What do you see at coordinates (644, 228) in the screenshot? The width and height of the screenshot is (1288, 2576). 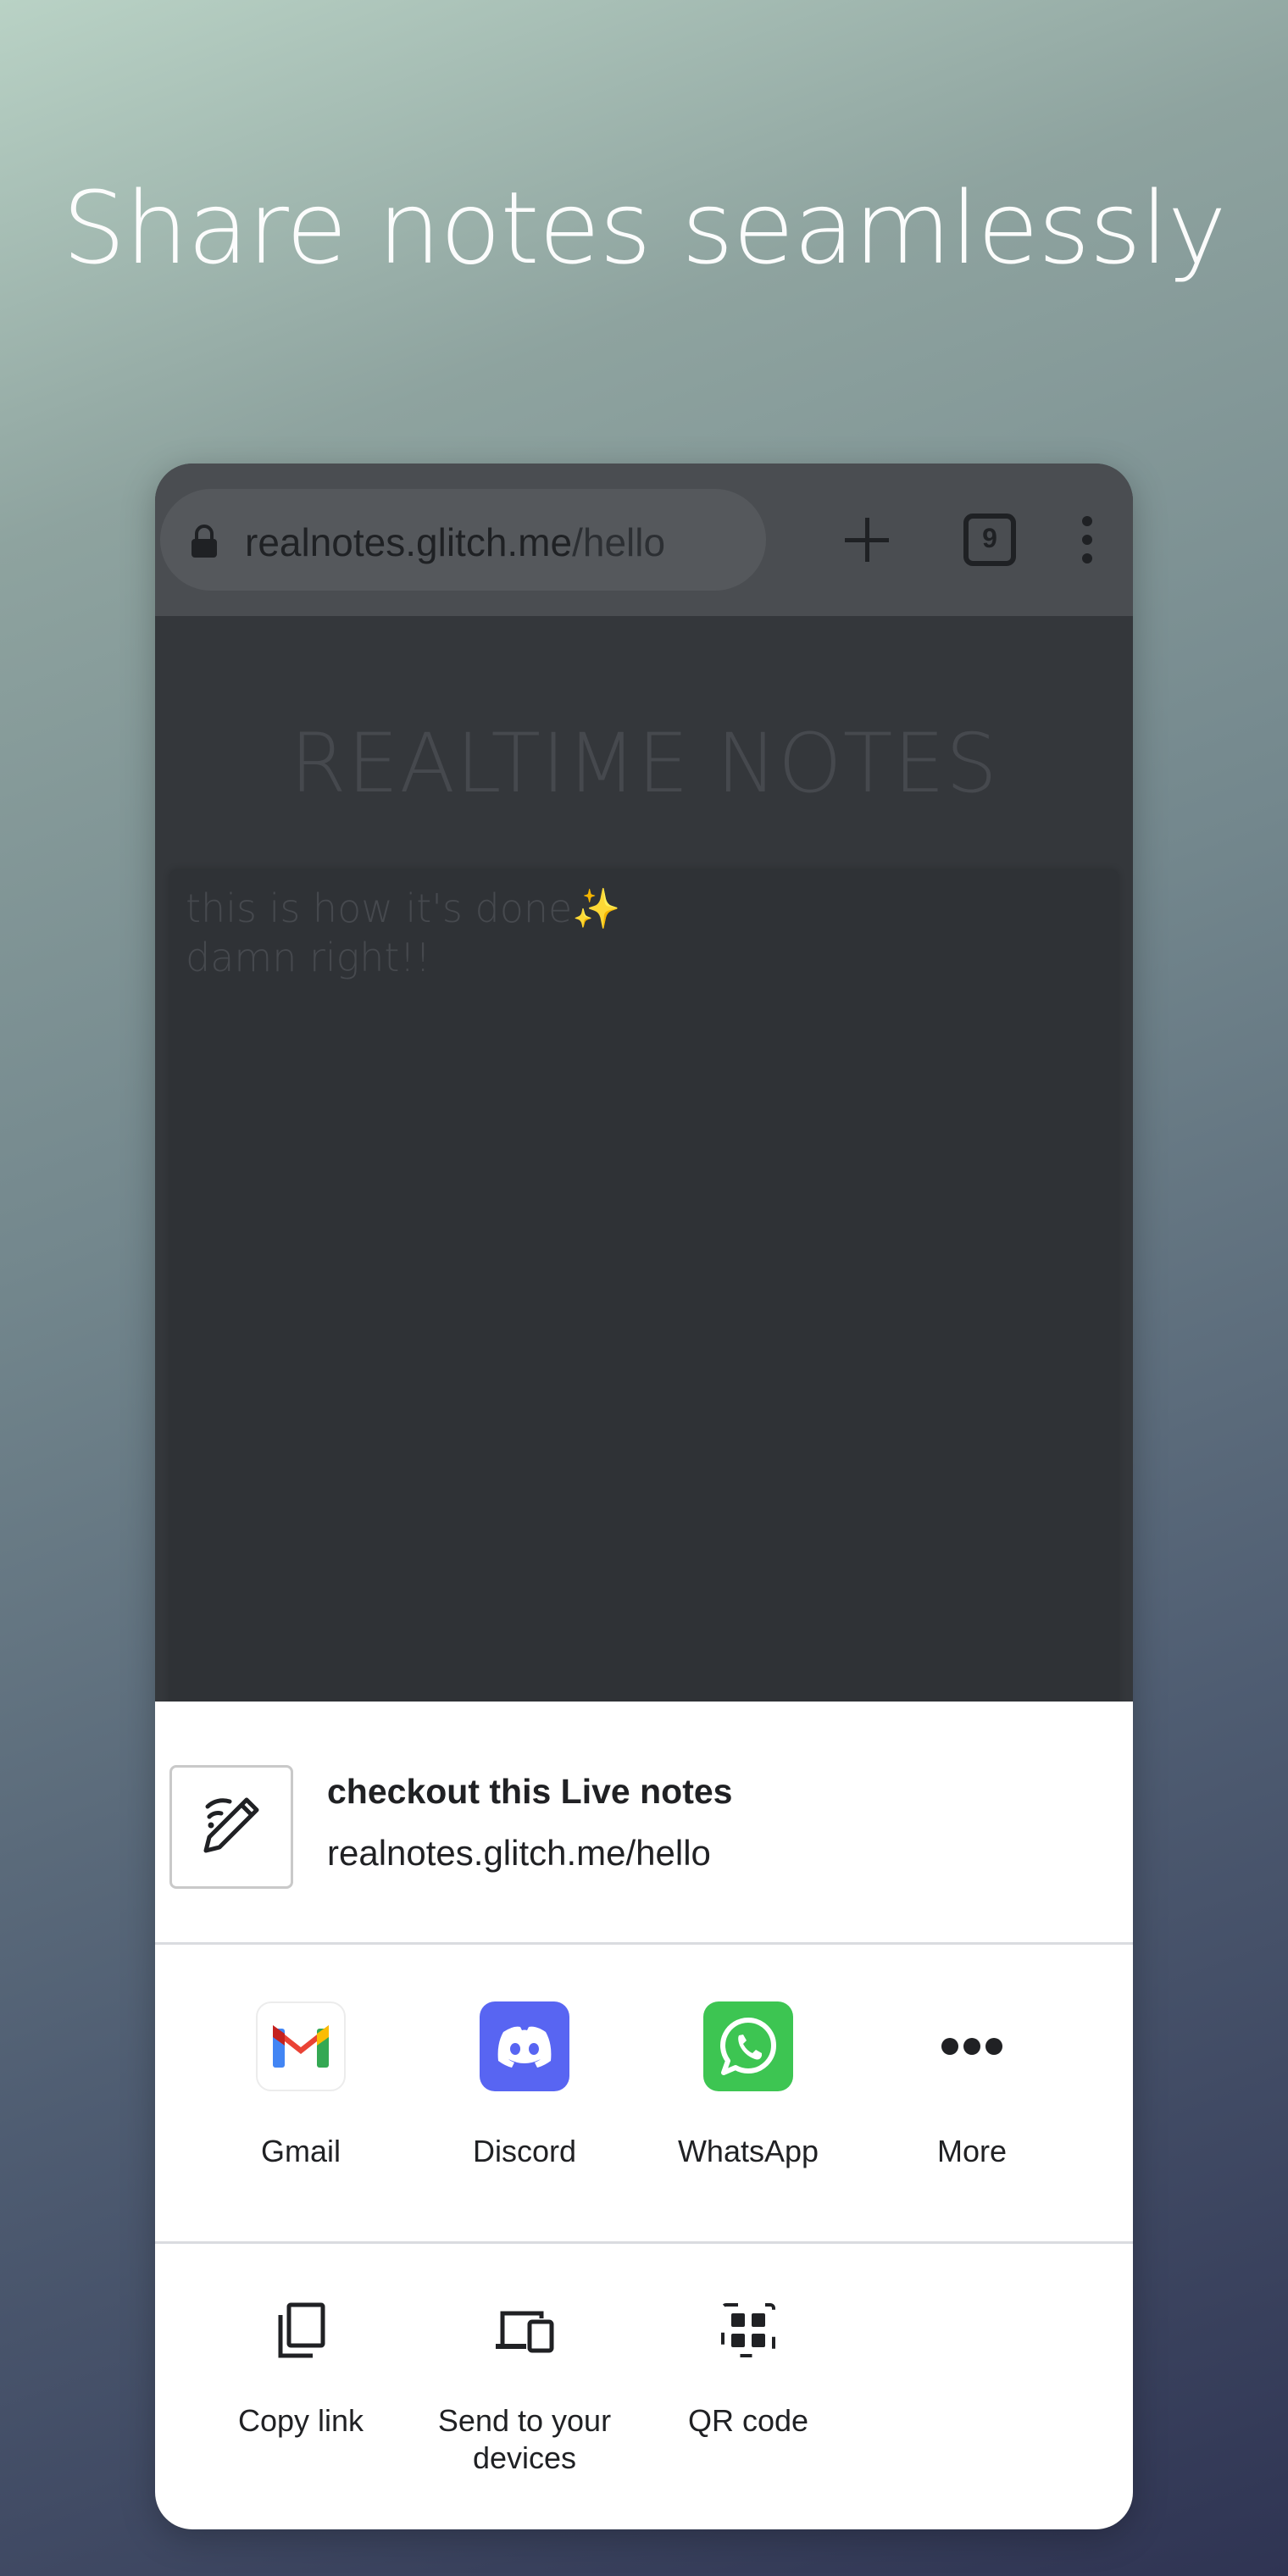 I see `headline: Share notes seamlessly` at bounding box center [644, 228].